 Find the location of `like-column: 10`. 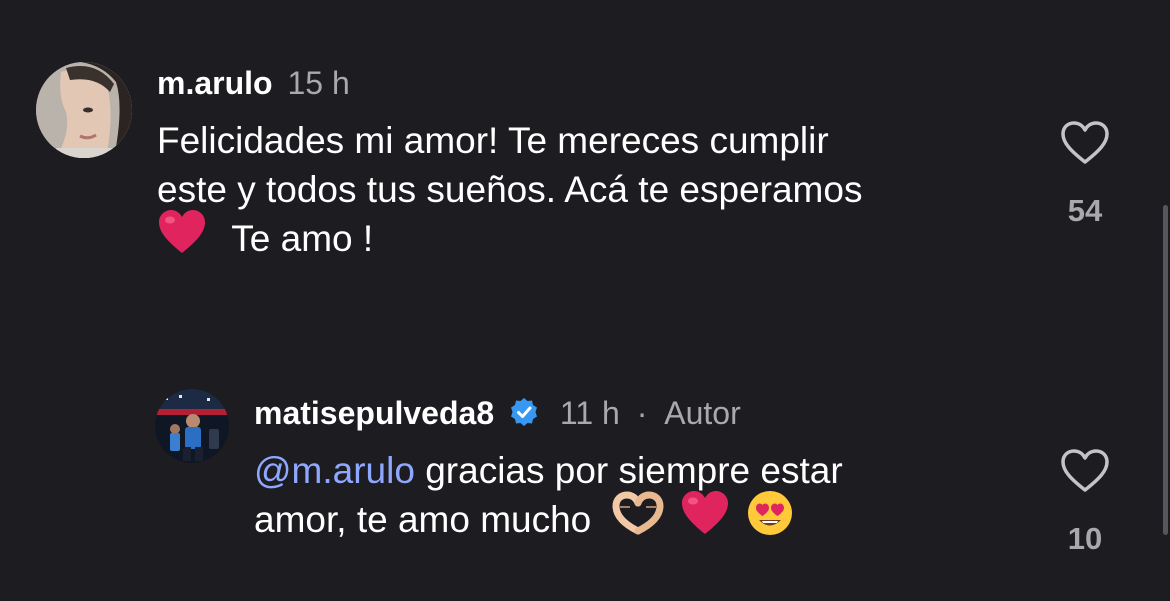

like-column: 10 is located at coordinates (1085, 502).